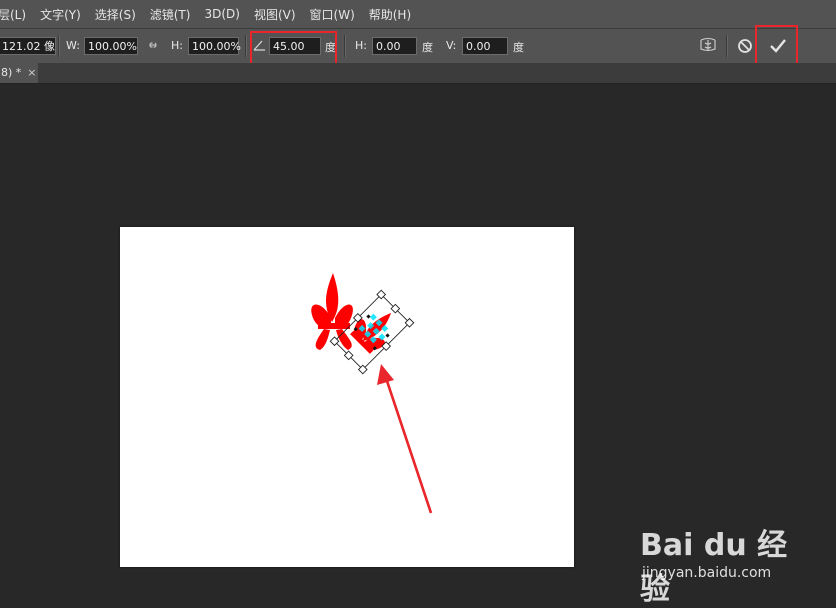  I want to click on canvas-overlay, so click(372, 393).